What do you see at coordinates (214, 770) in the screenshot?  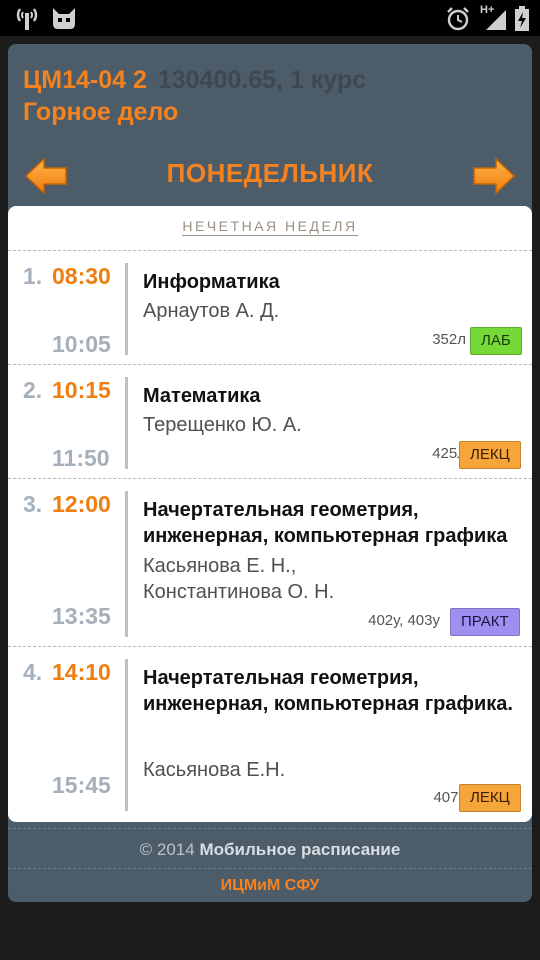 I see `lesson-teacher: Касьянова Е.Н.` at bounding box center [214, 770].